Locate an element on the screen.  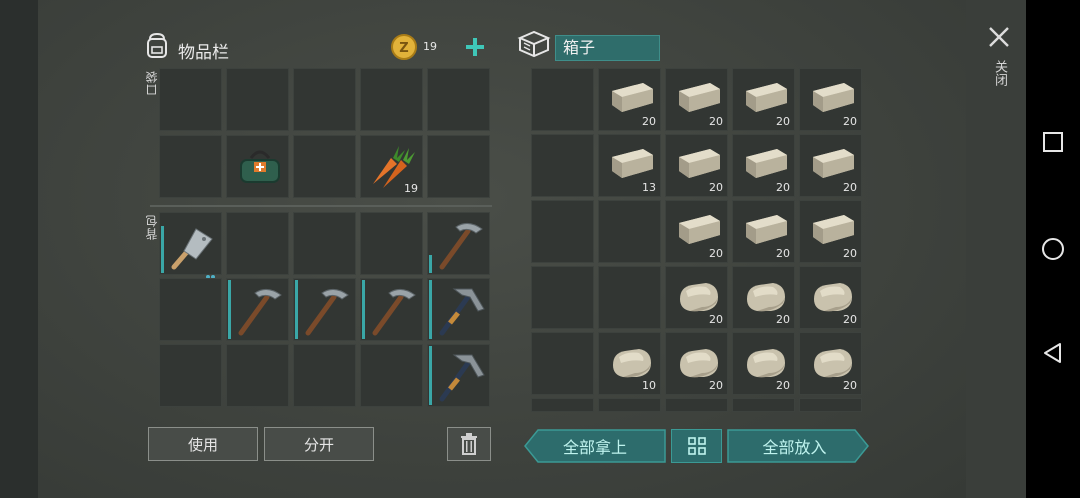
box-slot-0-1: 20 is located at coordinates (629, 99).